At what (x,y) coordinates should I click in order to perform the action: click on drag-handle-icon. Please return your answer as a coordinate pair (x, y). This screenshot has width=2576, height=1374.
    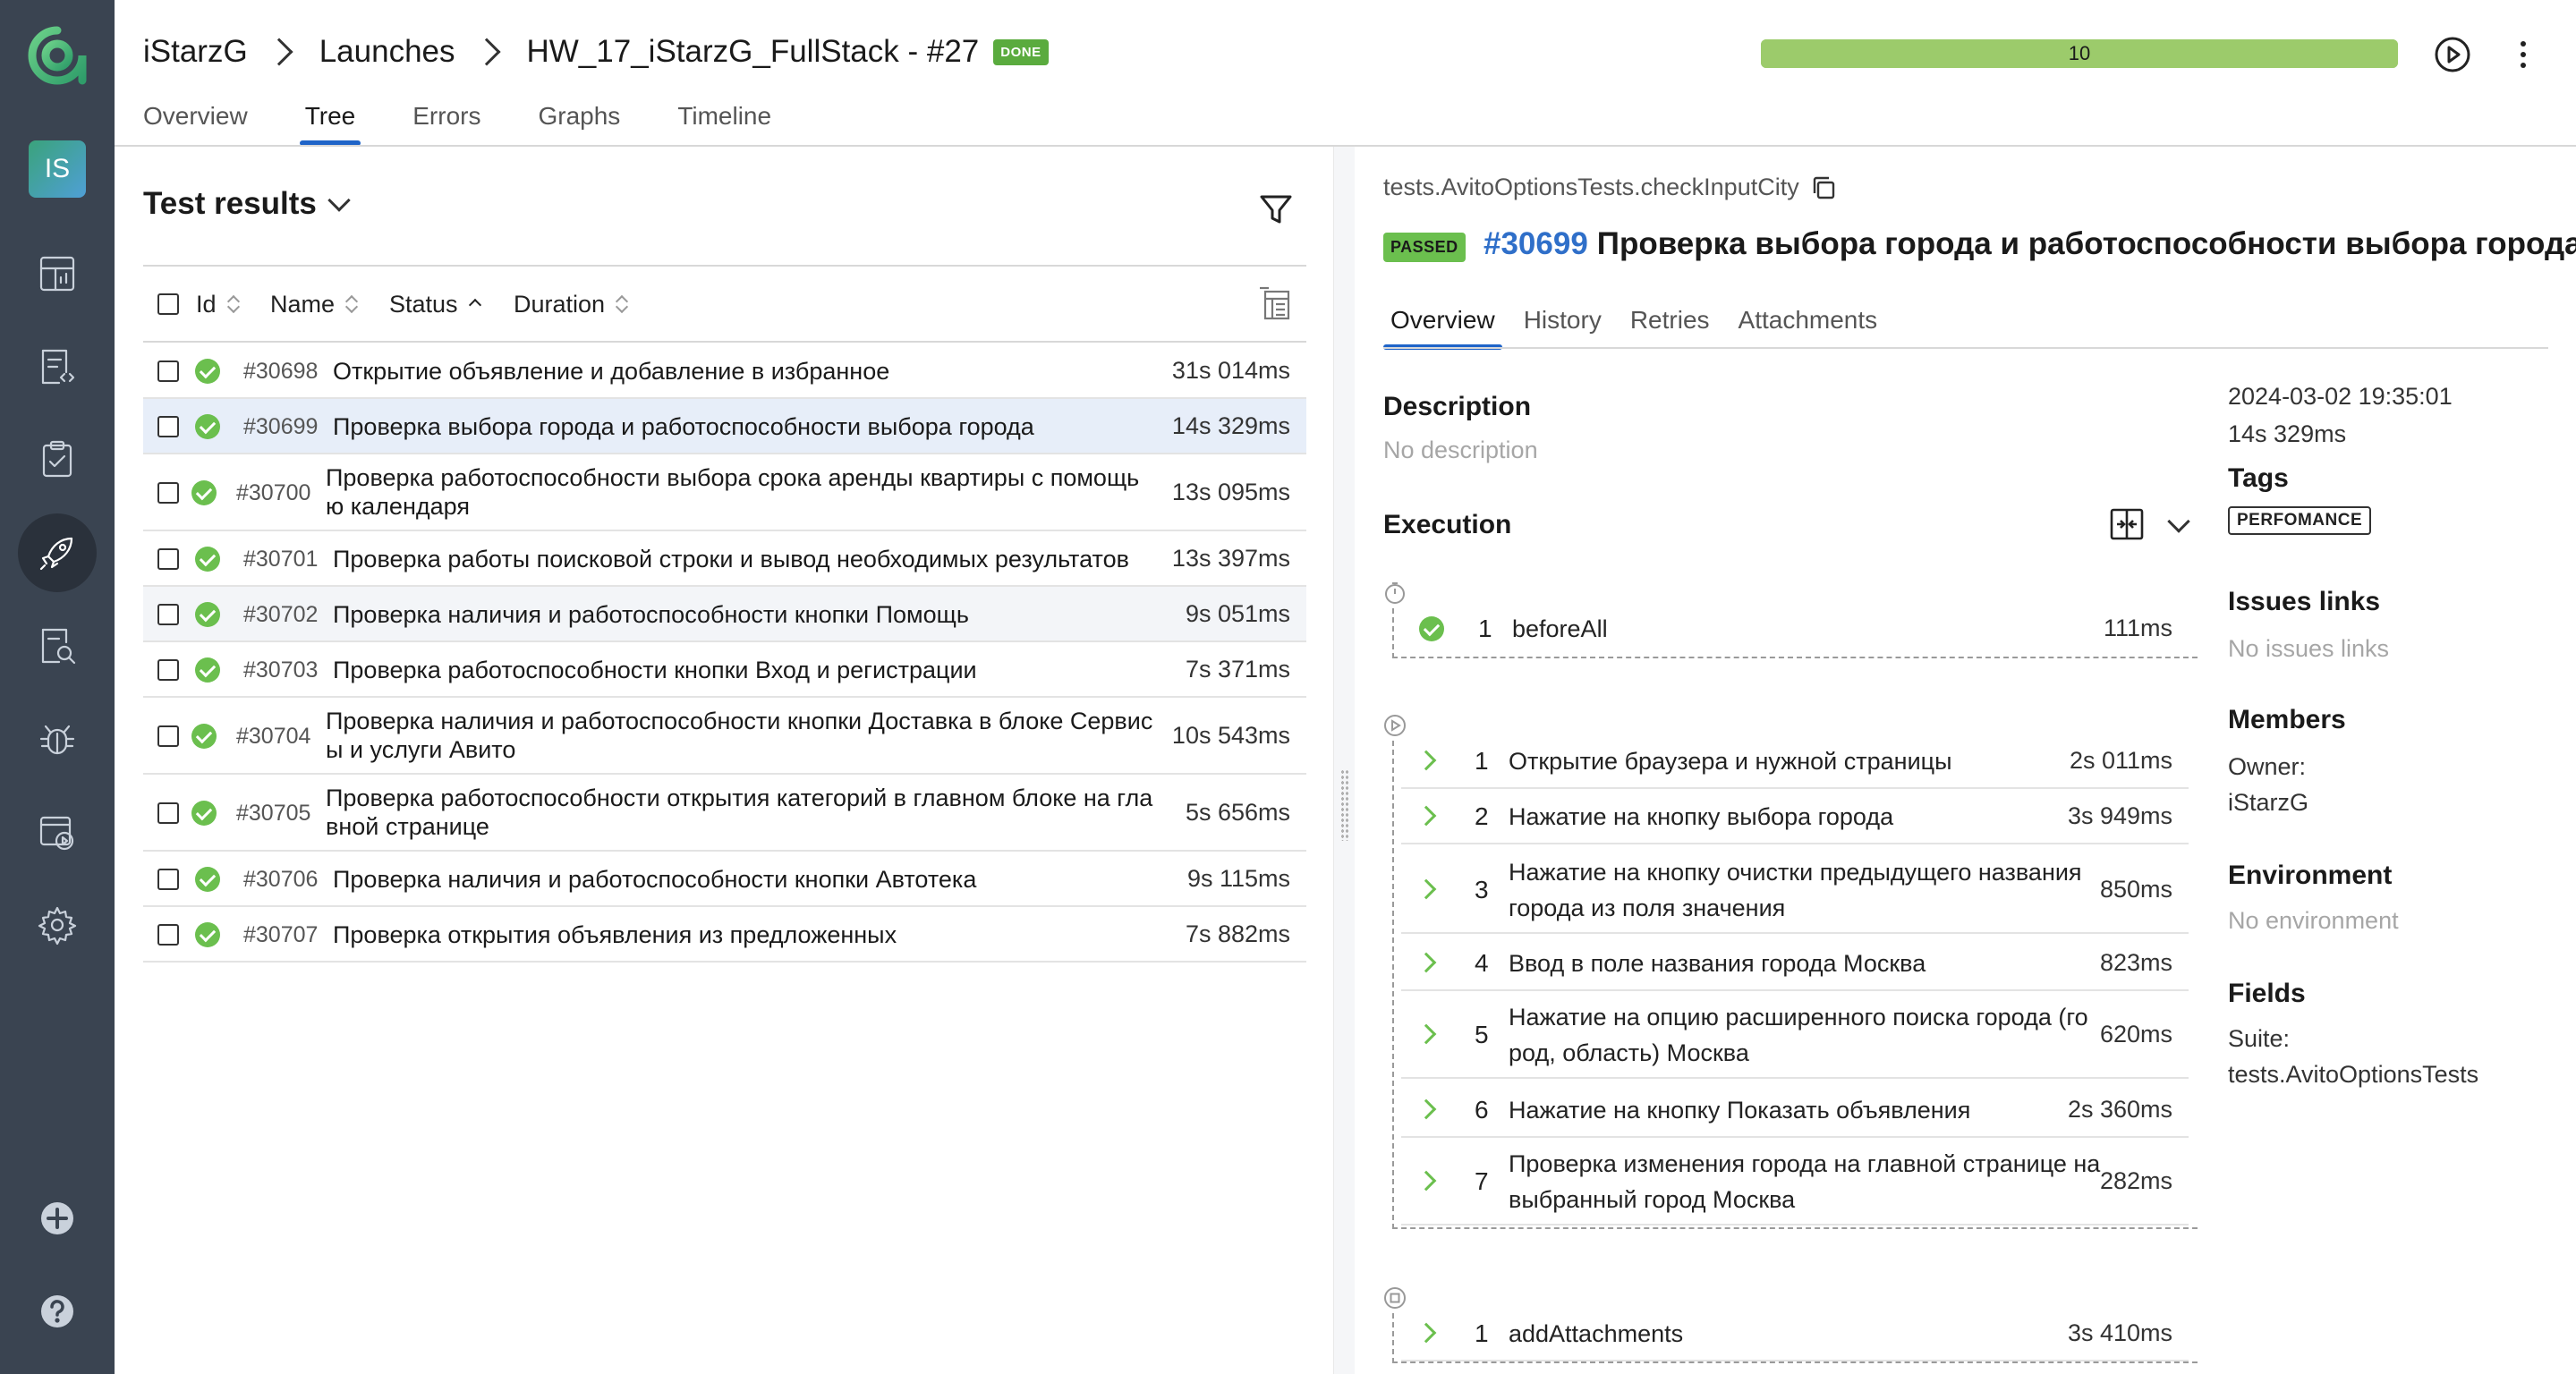
    Looking at the image, I should click on (1344, 805).